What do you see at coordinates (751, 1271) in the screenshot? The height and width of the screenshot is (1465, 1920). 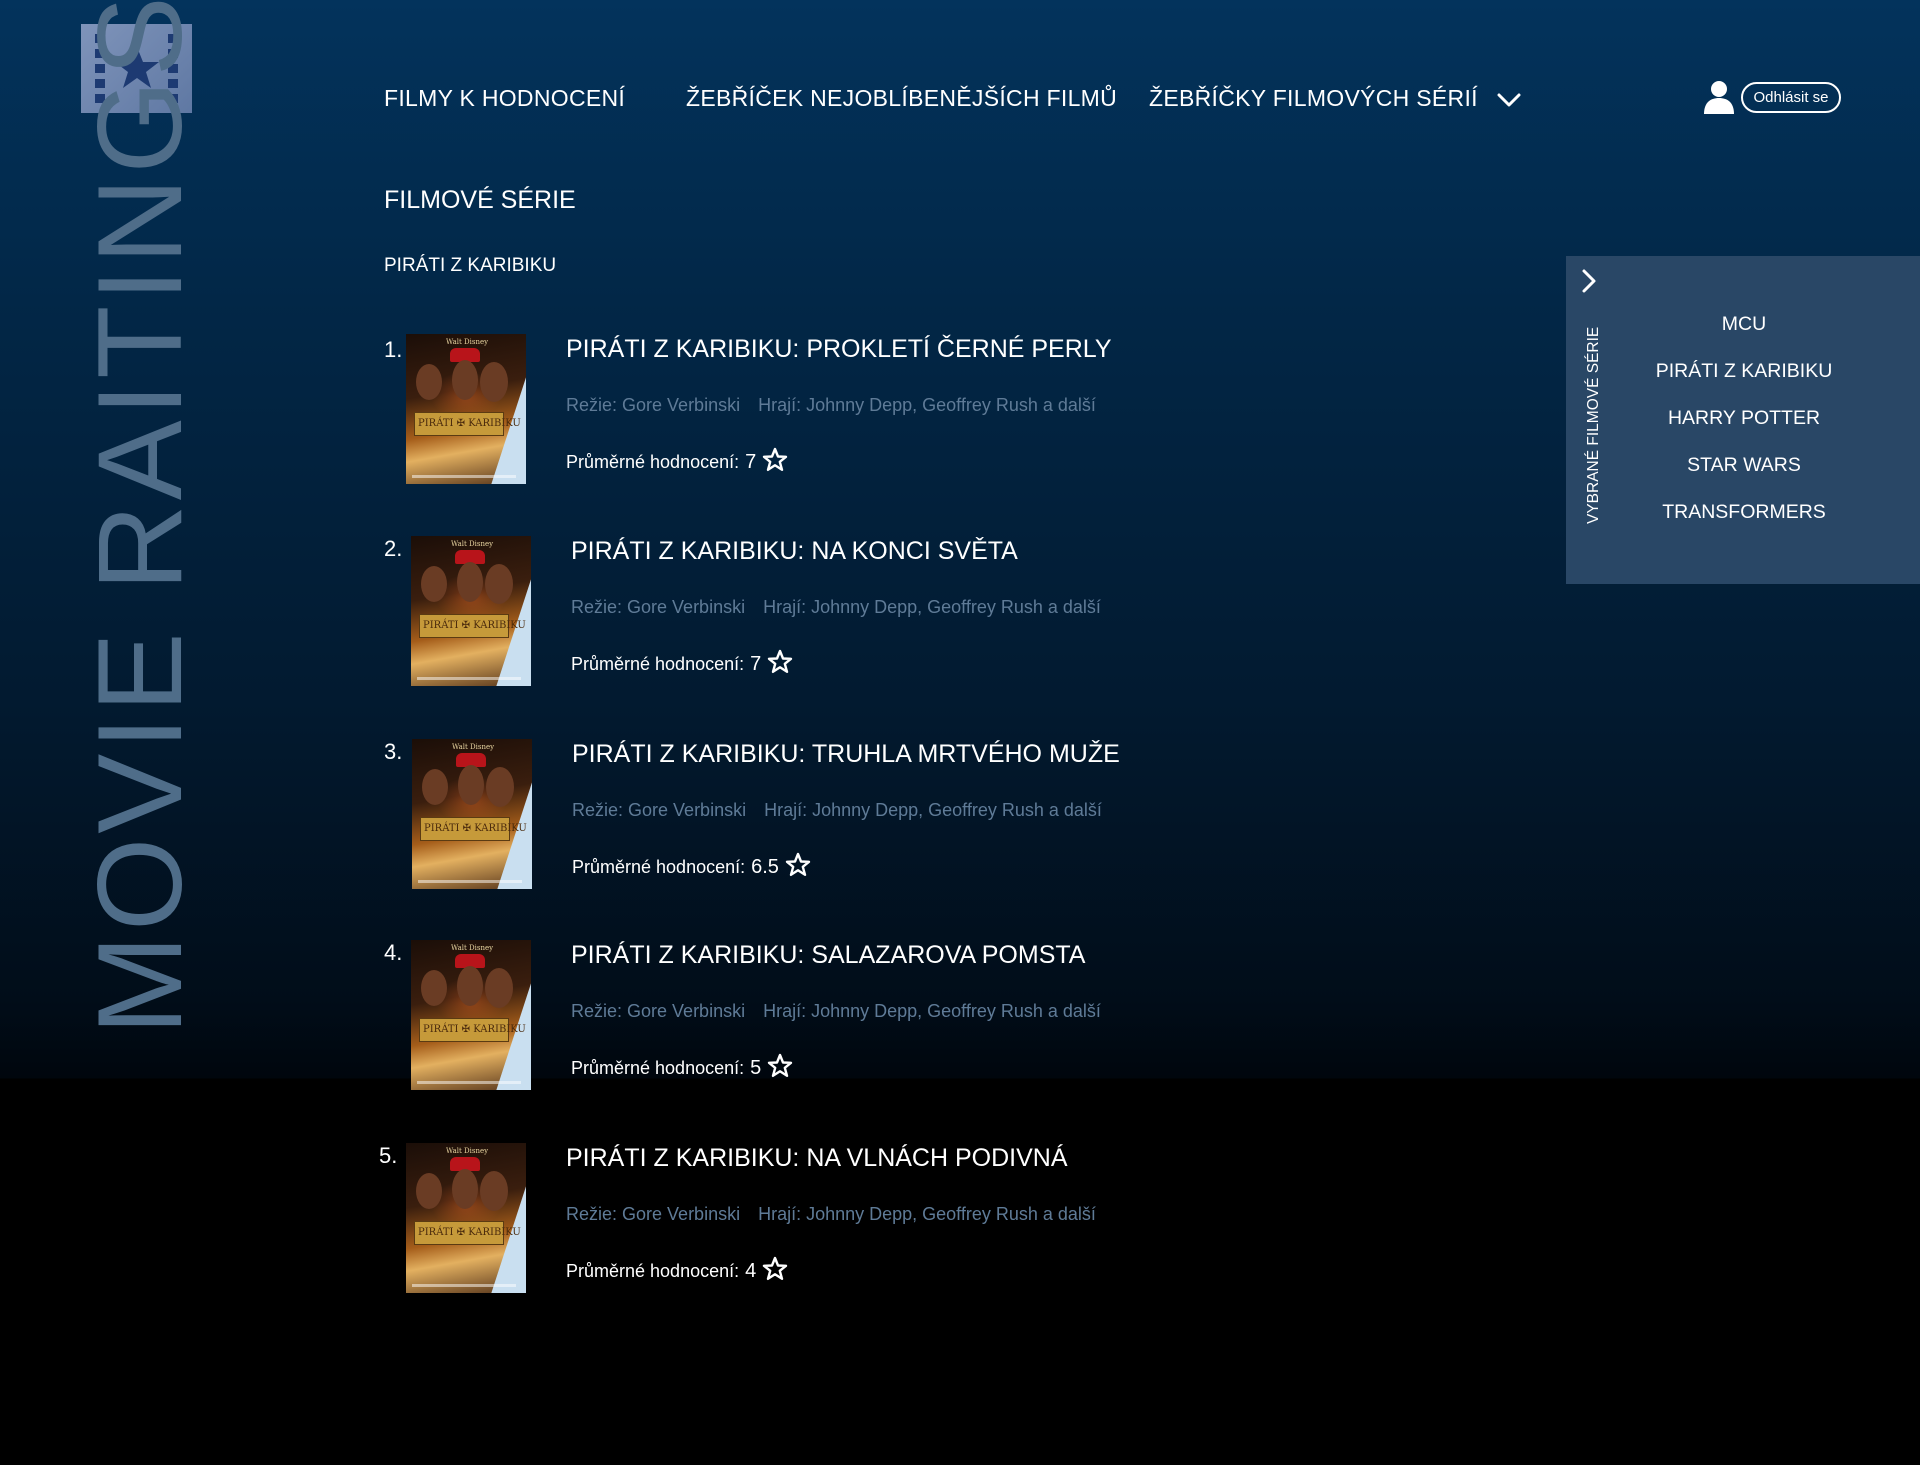 I see `rating-value: 4` at bounding box center [751, 1271].